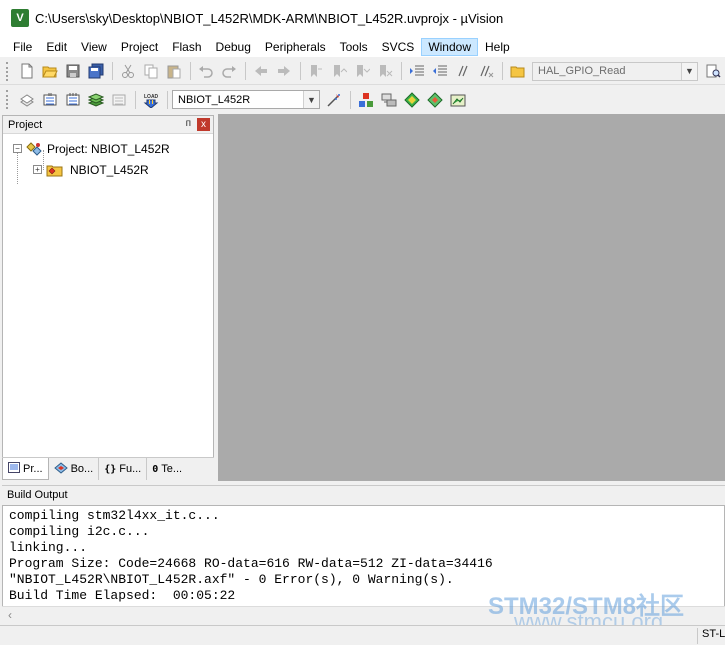  I want to click on functions-tab-icon: {}, so click(110, 469).